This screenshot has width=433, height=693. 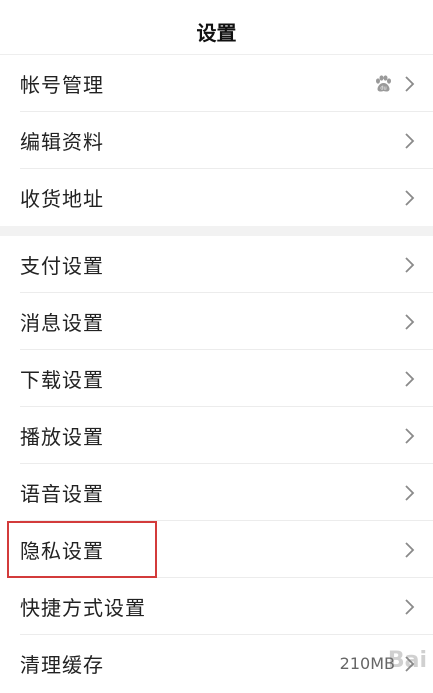 I want to click on settings-item-label: 语音设置, so click(x=62, y=494).